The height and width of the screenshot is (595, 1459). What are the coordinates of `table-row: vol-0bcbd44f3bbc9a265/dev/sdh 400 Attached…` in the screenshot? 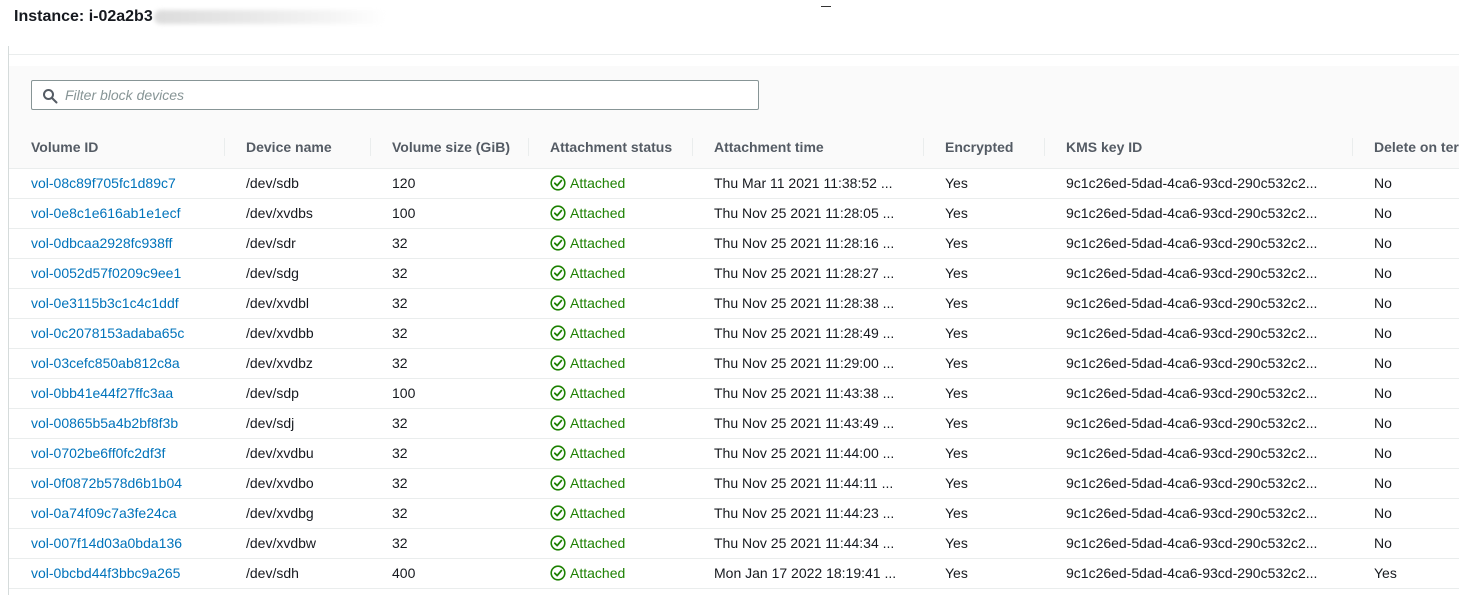 It's located at (734, 573).